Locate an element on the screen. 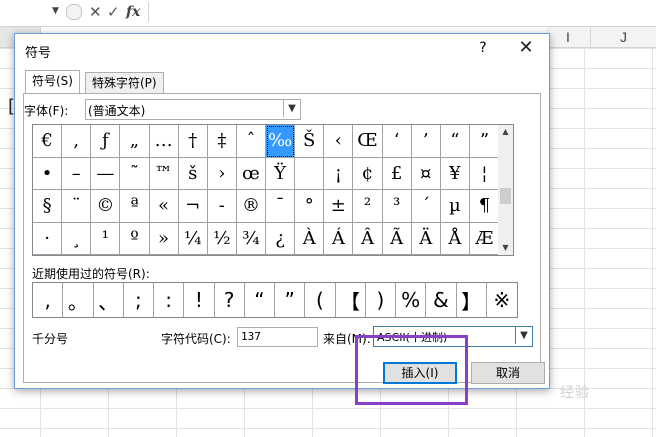 The height and width of the screenshot is (437, 656). symbol-cell: « is located at coordinates (164, 206).